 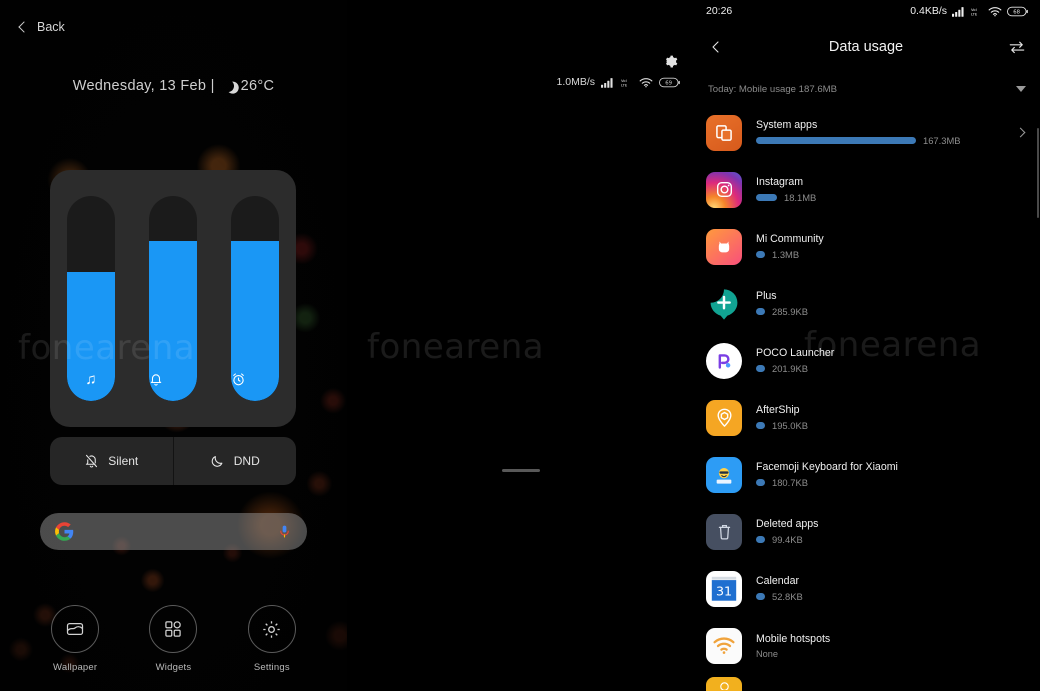 What do you see at coordinates (173, 629) in the screenshot?
I see `widgets-grid-icon` at bounding box center [173, 629].